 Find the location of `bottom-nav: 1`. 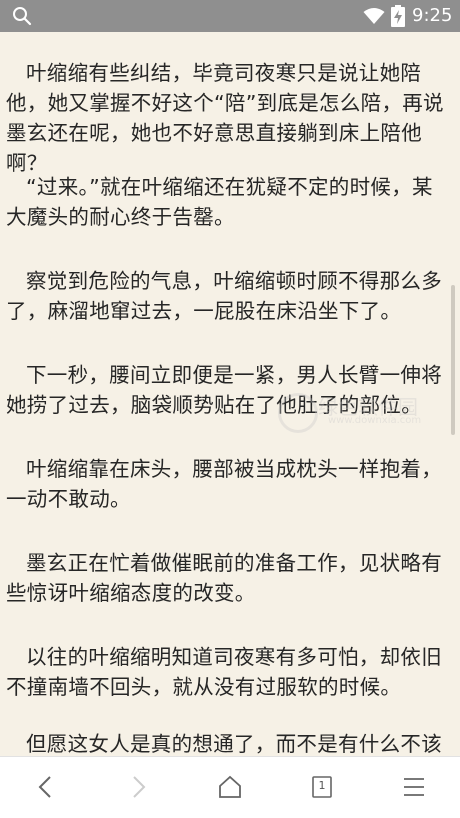

bottom-nav: 1 is located at coordinates (230, 787).